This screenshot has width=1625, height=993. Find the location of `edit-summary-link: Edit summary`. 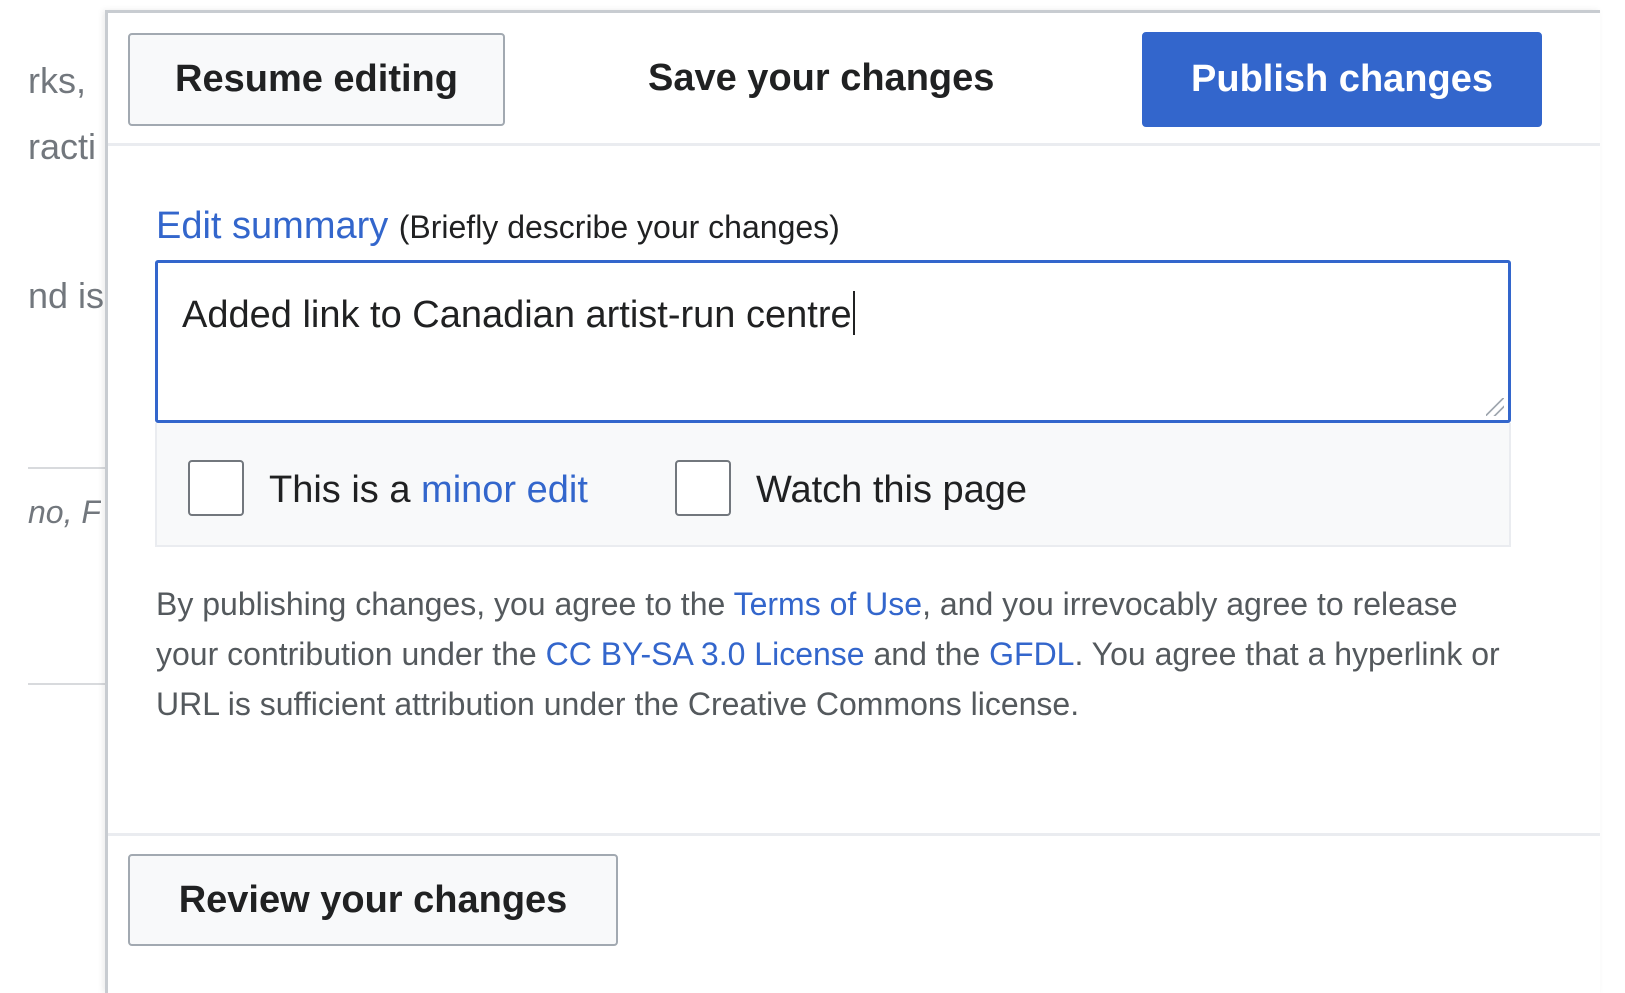

edit-summary-link: Edit summary is located at coordinates (272, 226).